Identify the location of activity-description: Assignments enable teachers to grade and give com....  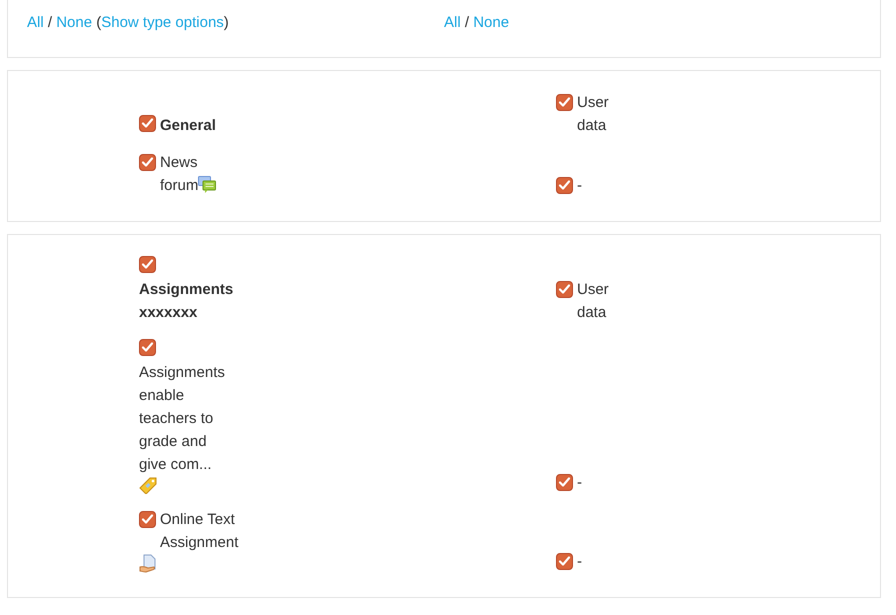
(182, 418).